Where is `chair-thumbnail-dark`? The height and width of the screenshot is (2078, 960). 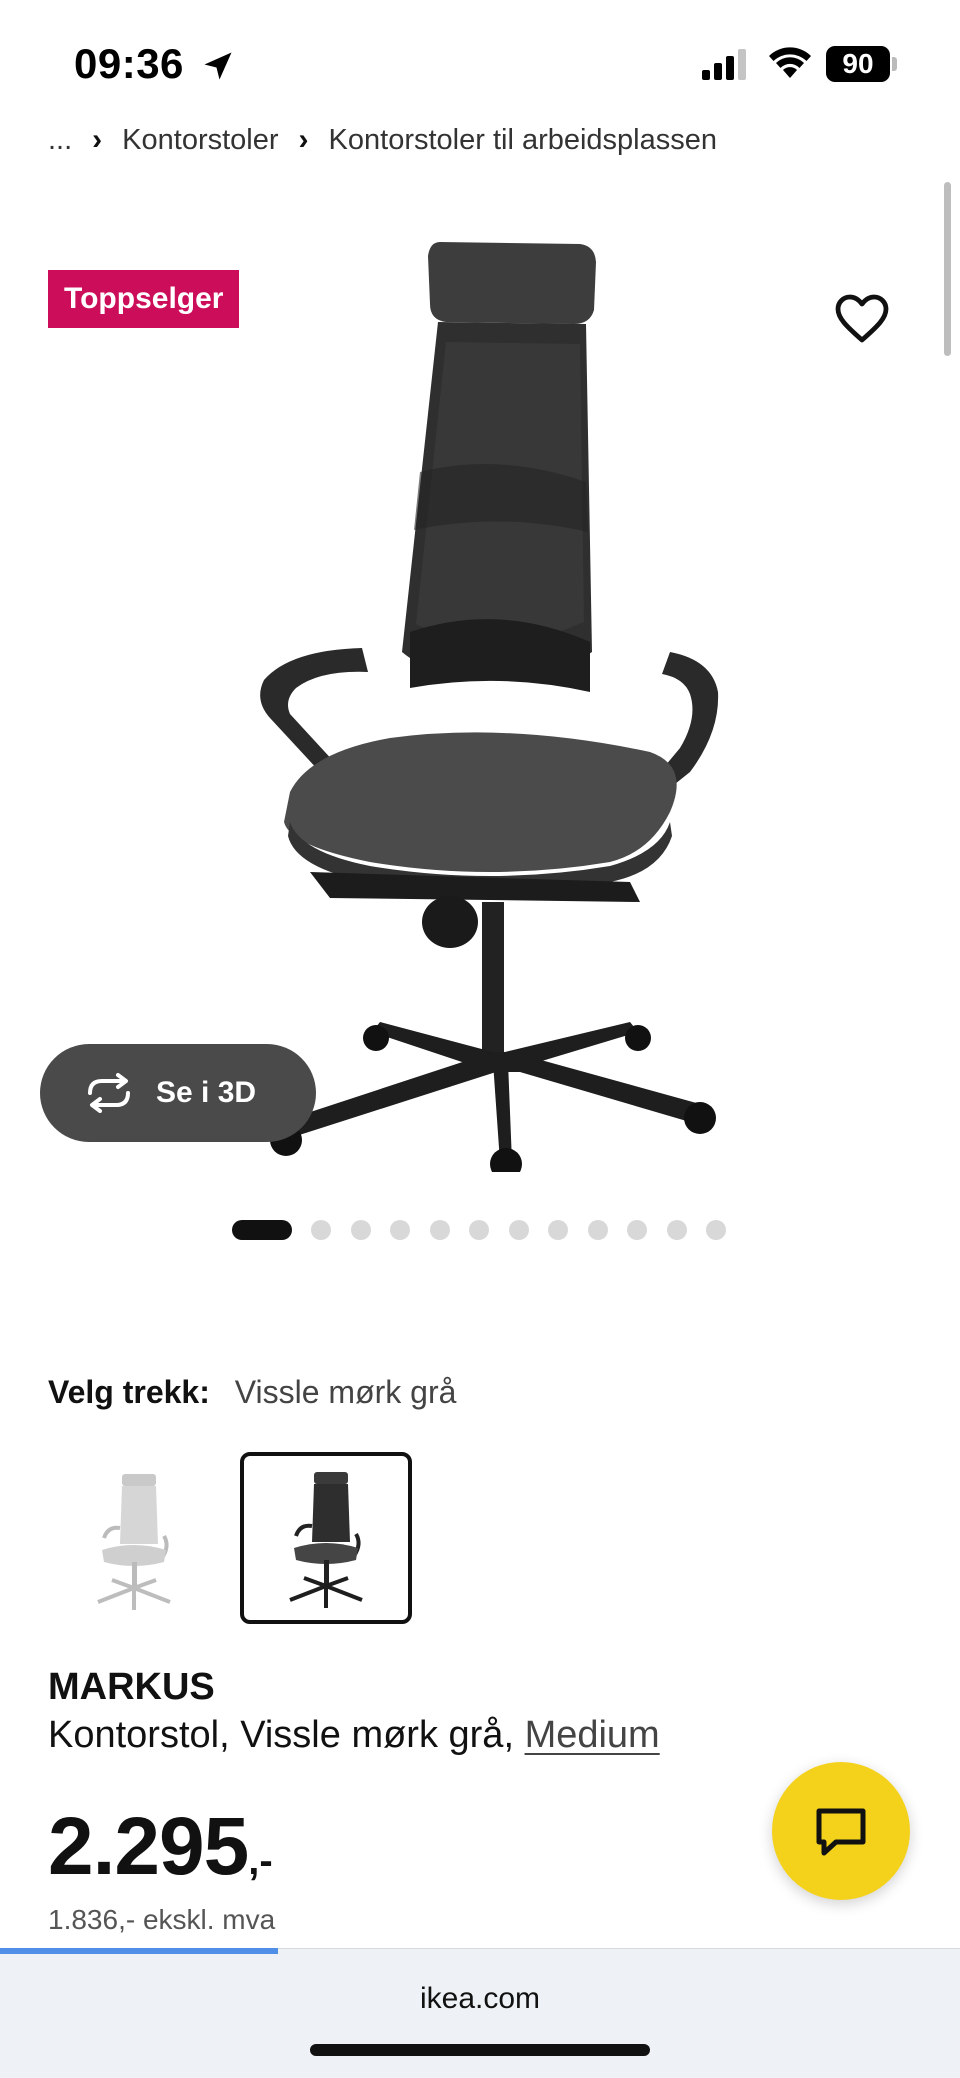 chair-thumbnail-dark is located at coordinates (326, 1540).